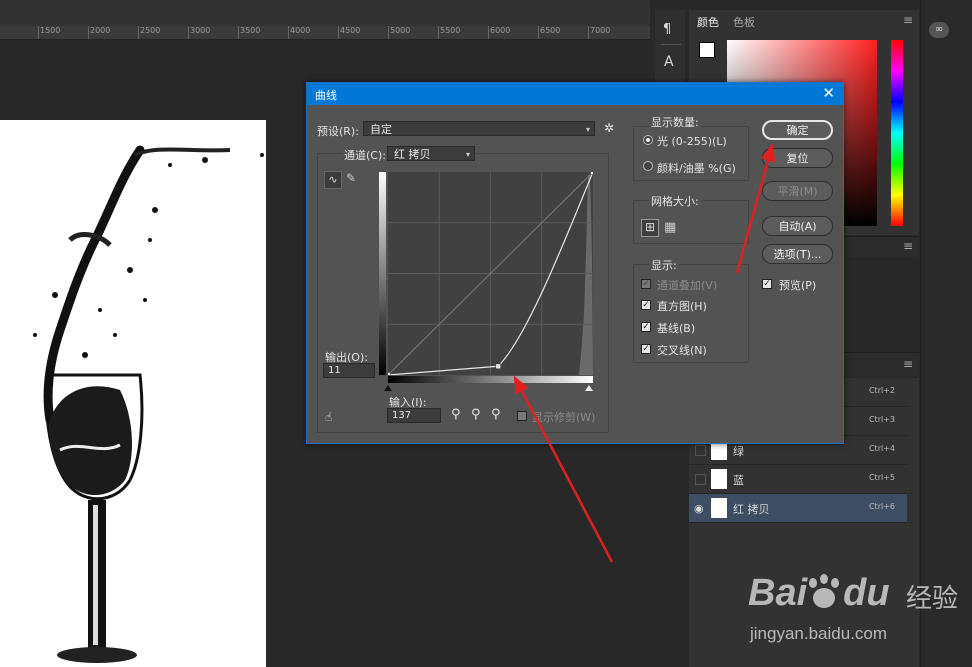  I want to click on arrow-to-ok-button, so click(755, 208).